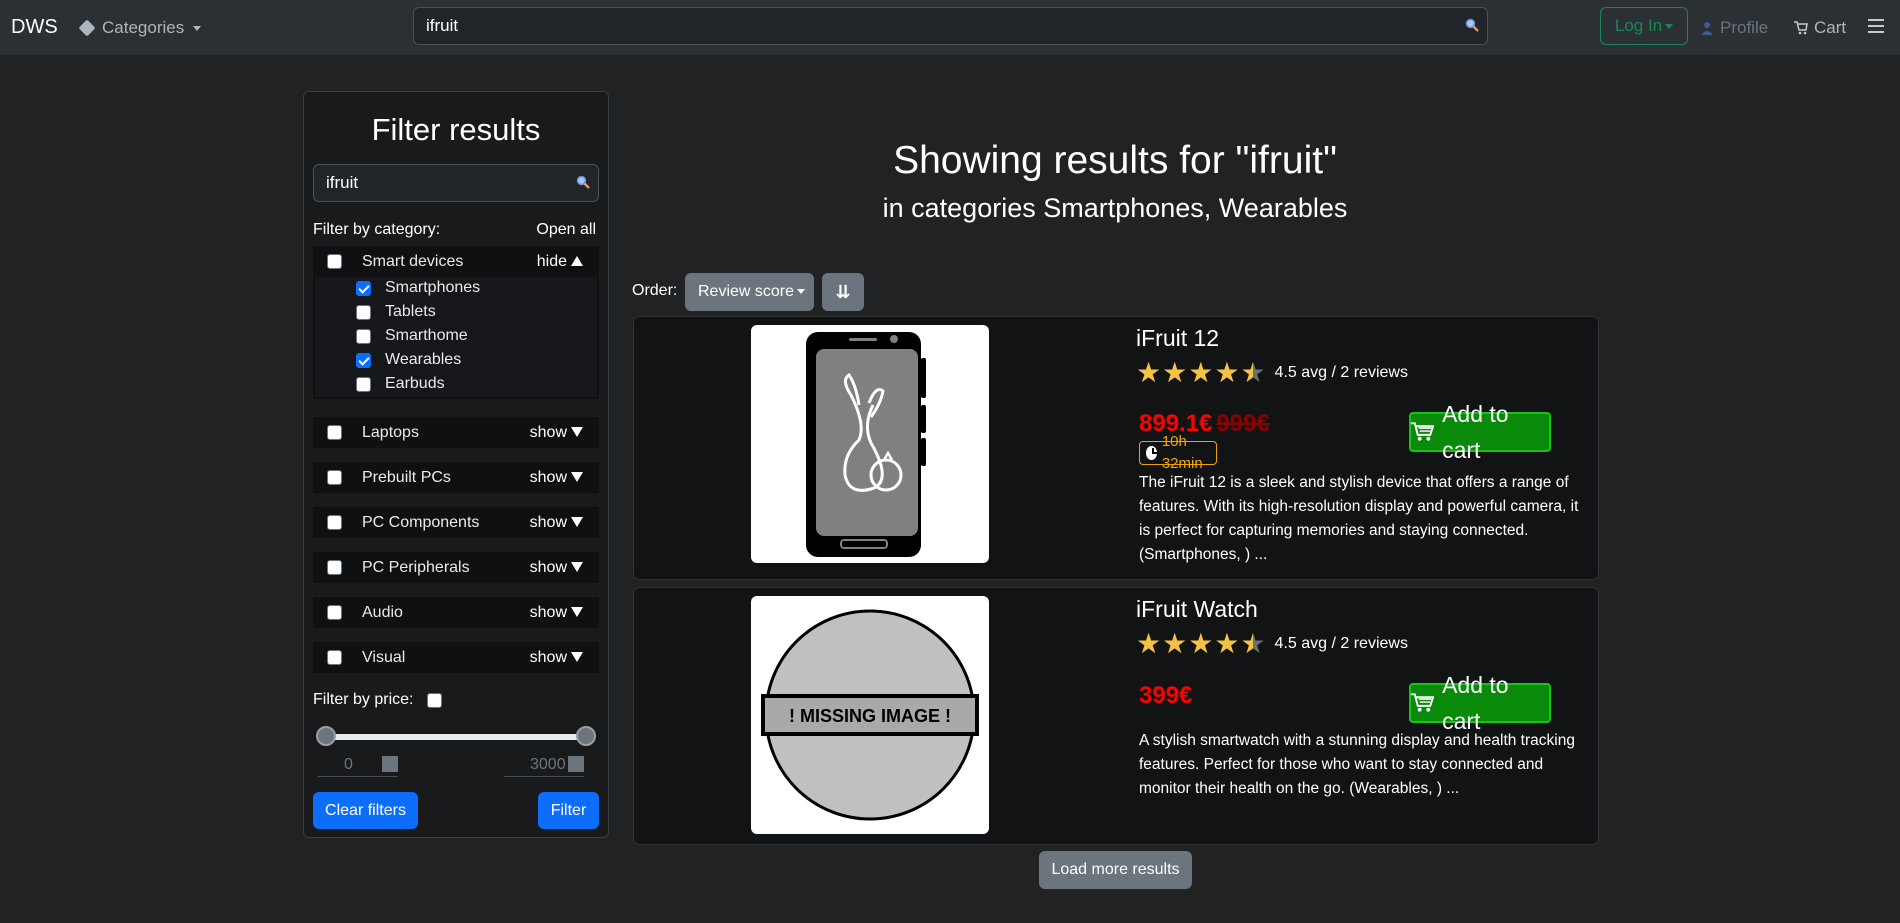 The height and width of the screenshot is (923, 1900). I want to click on profile-label: Profile, so click(1744, 27).